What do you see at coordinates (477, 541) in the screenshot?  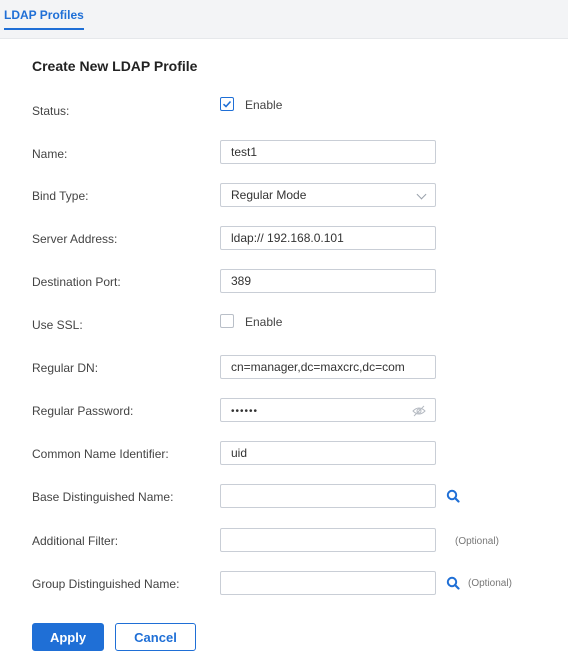 I see `additional-filter-optional-hint: (Optional)` at bounding box center [477, 541].